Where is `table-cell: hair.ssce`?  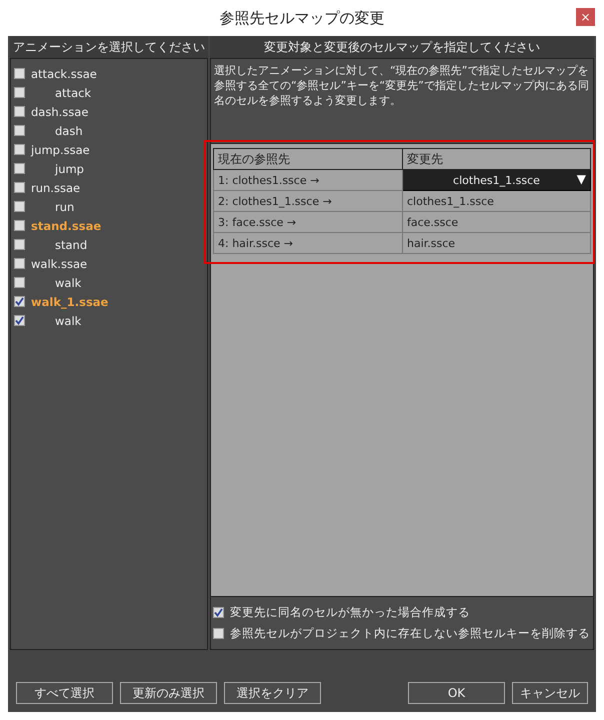
table-cell: hair.ssce is located at coordinates (496, 243).